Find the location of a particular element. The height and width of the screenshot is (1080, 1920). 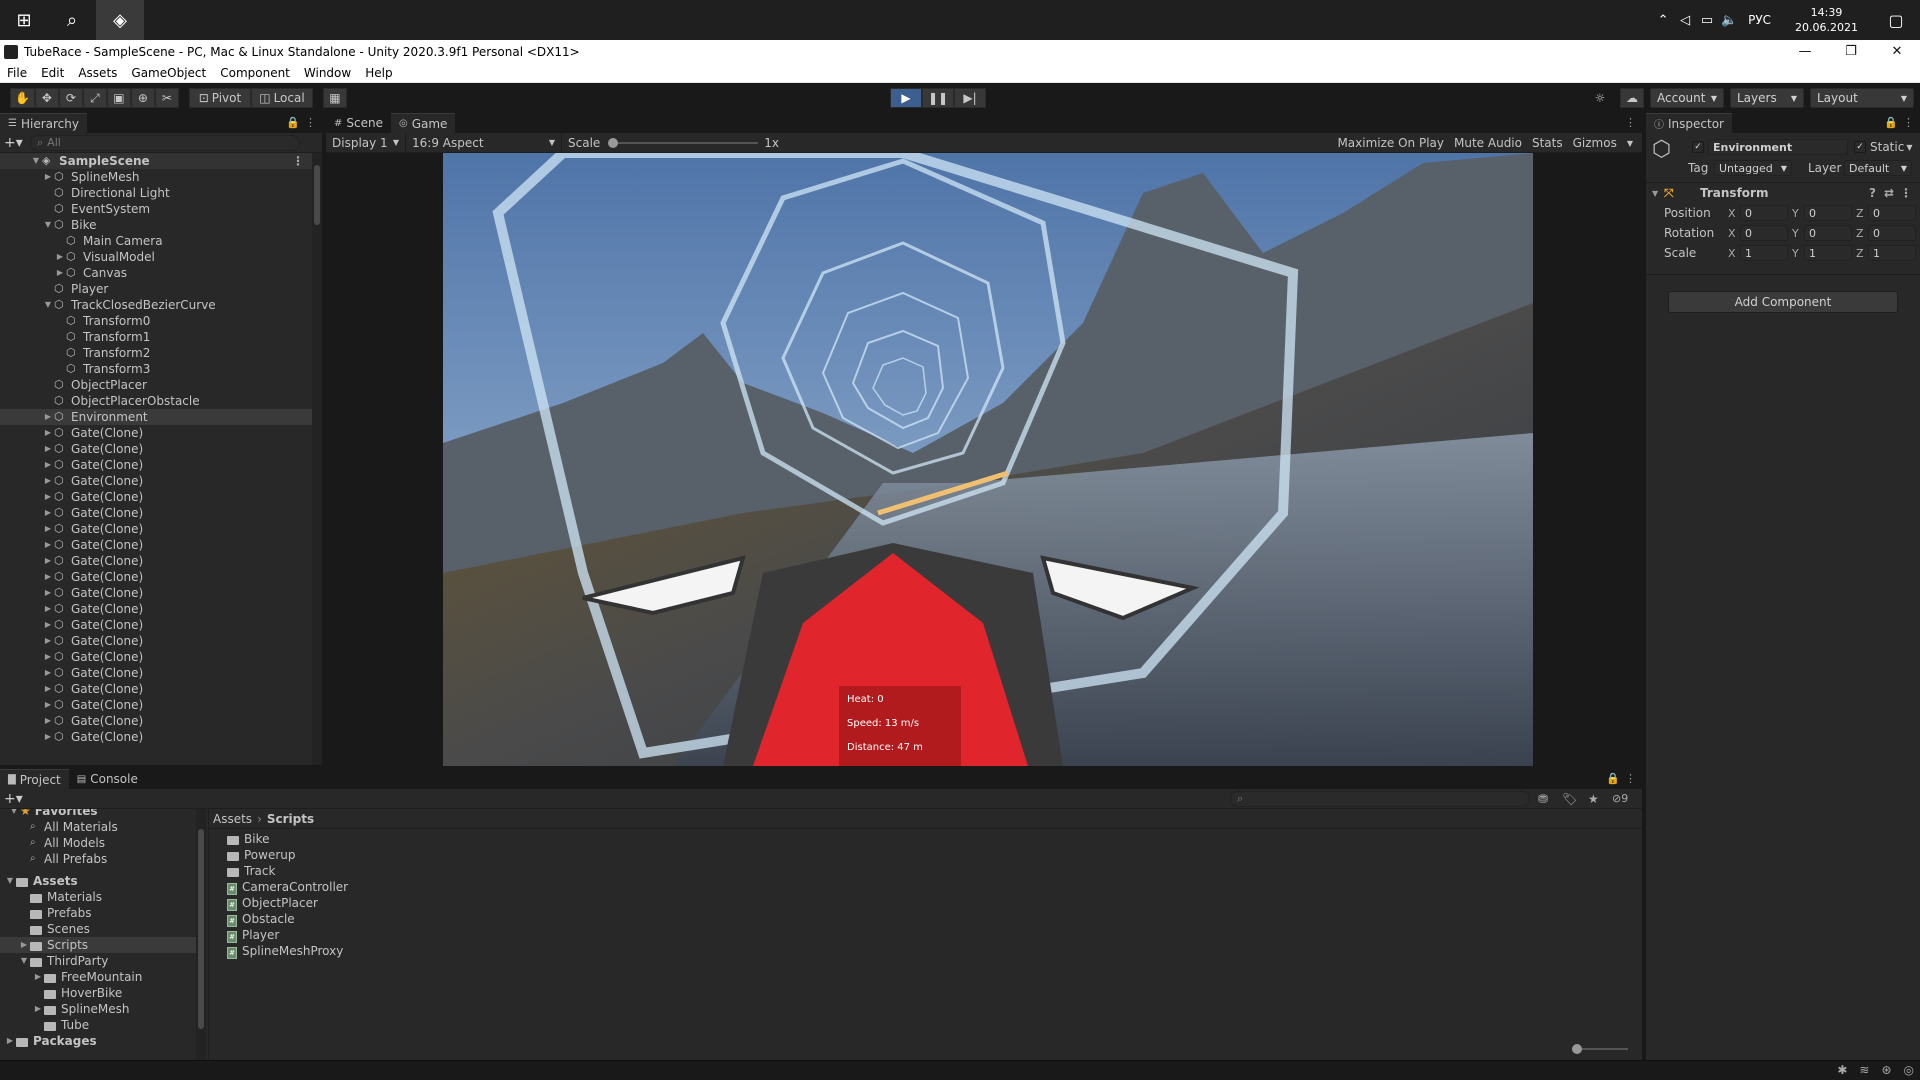

transform-tool-icon: ⊕ is located at coordinates (142, 98).